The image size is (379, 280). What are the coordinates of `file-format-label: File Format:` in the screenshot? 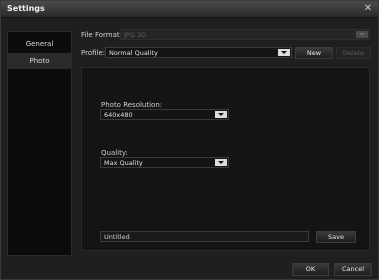 It's located at (101, 35).